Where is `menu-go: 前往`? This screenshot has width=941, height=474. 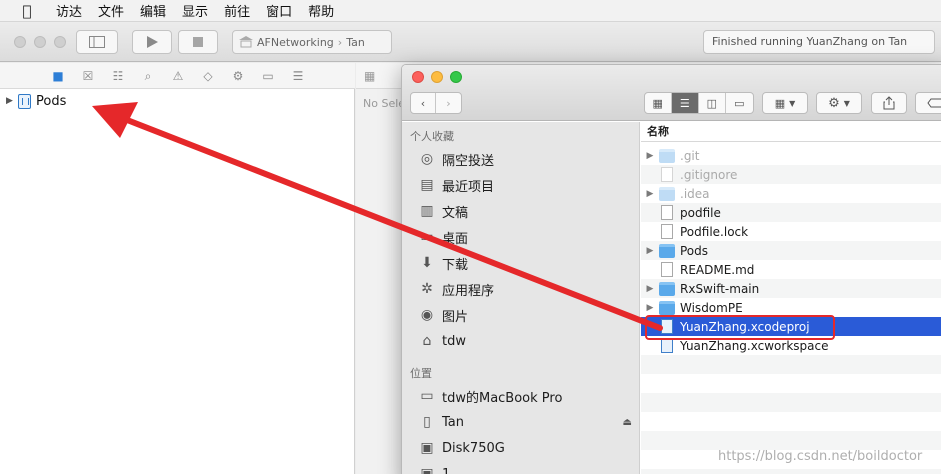 menu-go: 前往 is located at coordinates (237, 10).